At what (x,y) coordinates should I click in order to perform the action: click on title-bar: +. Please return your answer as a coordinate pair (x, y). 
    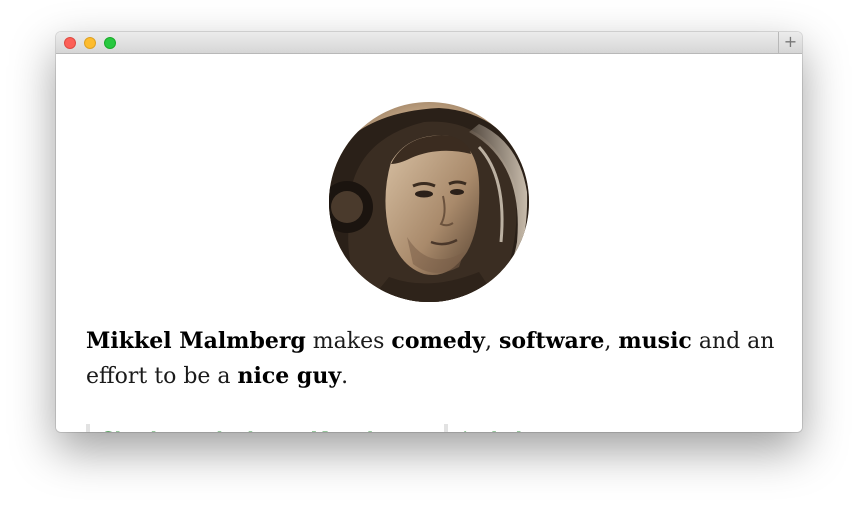
    Looking at the image, I should click on (429, 43).